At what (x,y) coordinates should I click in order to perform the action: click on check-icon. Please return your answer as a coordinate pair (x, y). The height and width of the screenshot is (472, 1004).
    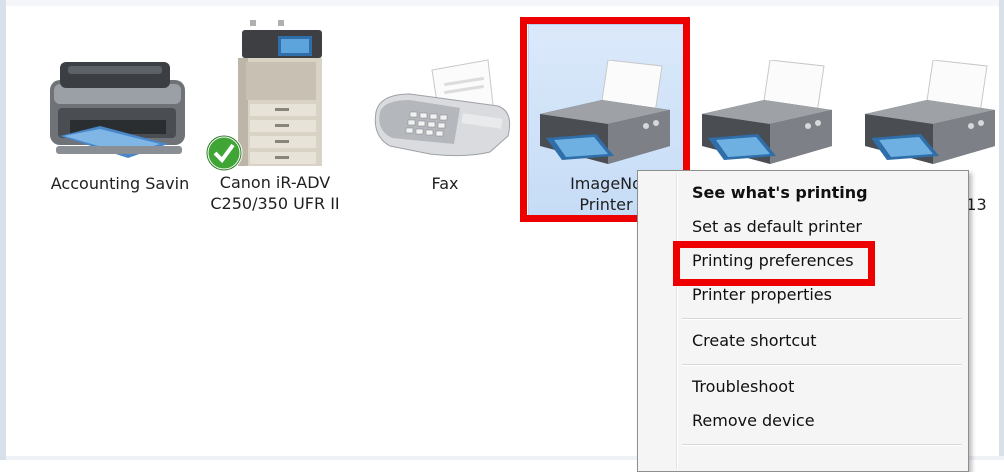
    Looking at the image, I should click on (224, 153).